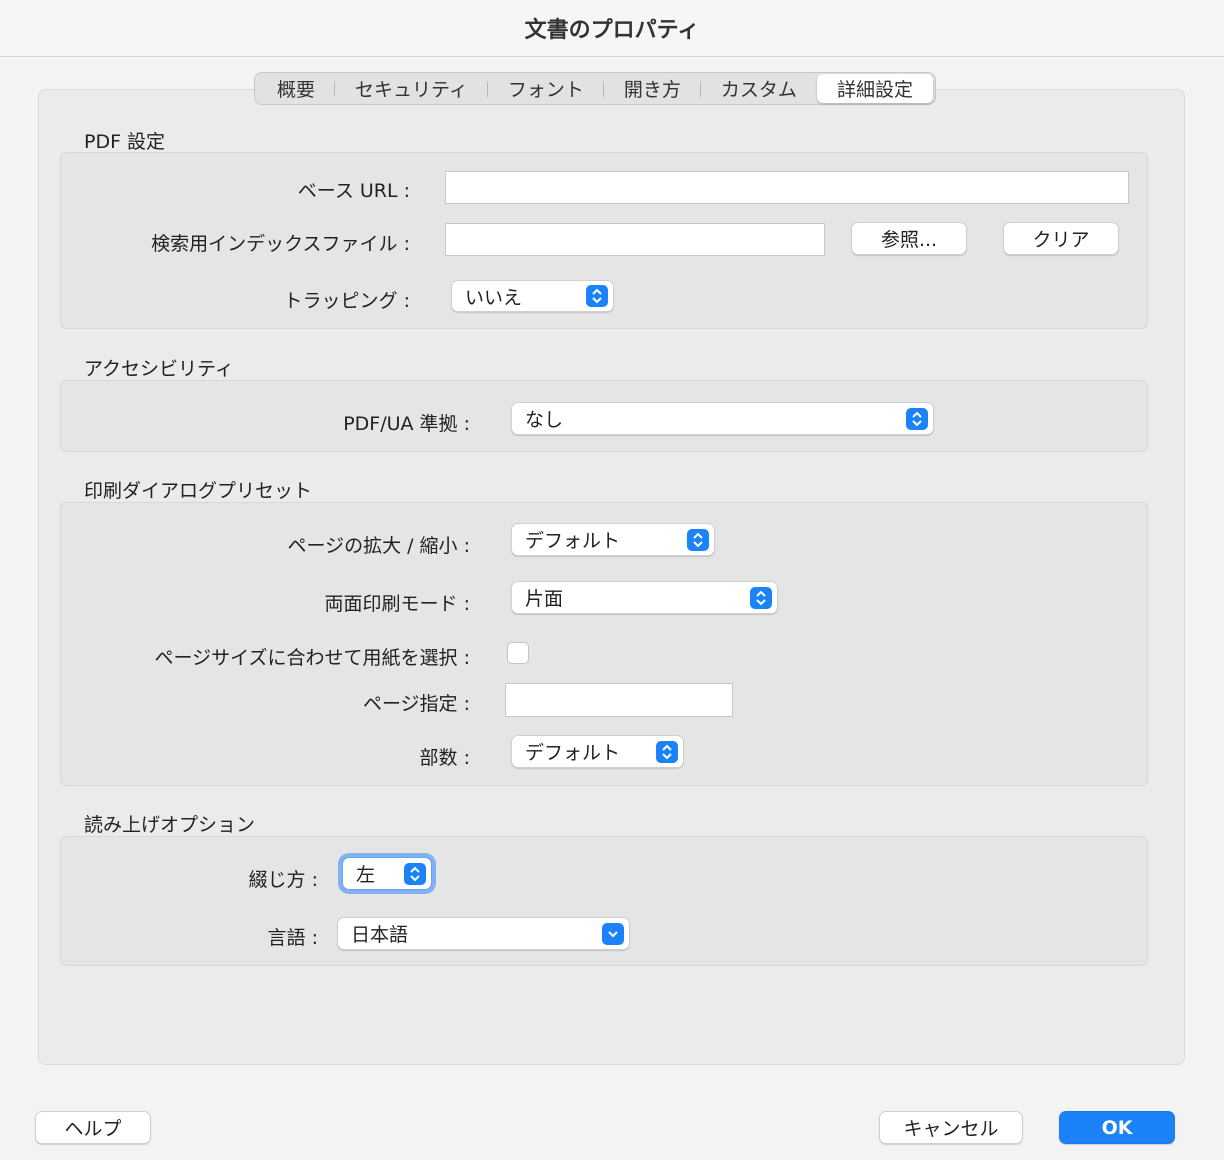  I want to click on trapping-label: トラッピング :, so click(346, 301).